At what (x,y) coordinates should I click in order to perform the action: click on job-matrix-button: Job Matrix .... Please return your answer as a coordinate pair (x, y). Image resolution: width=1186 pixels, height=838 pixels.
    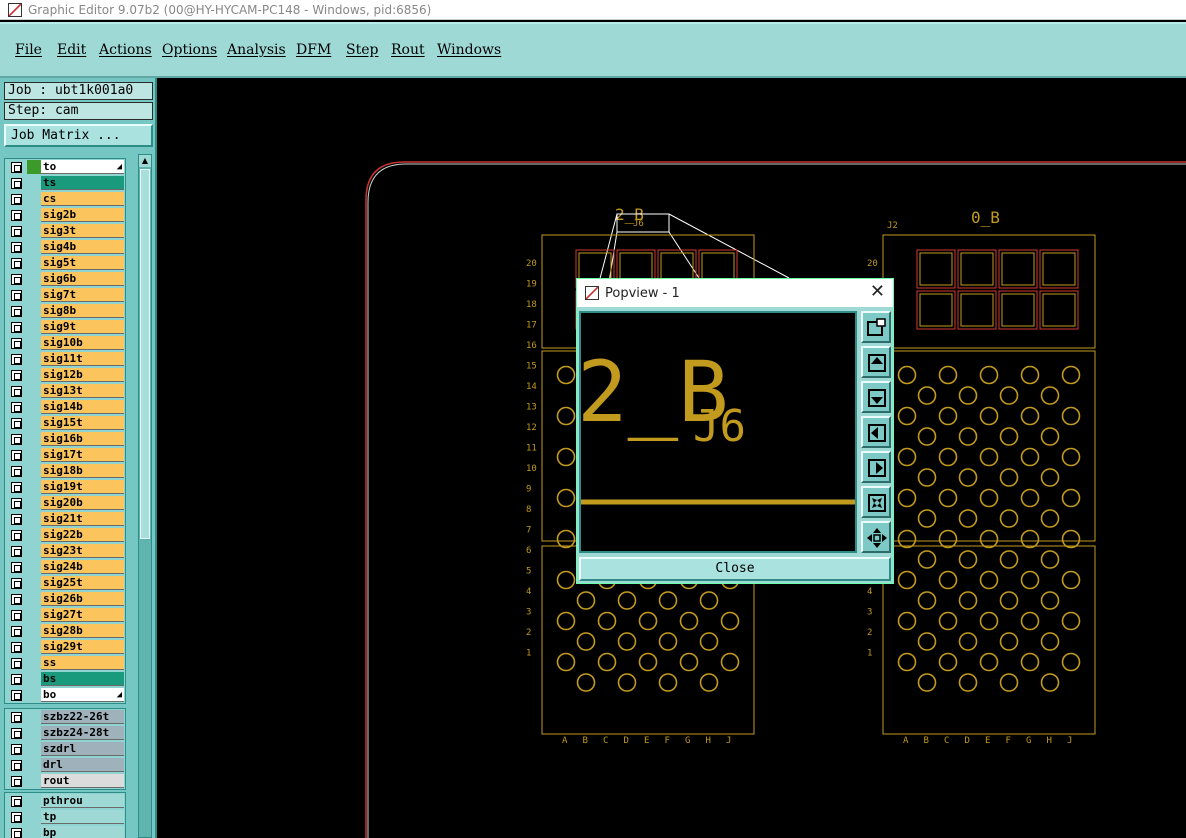
    Looking at the image, I should click on (78, 135).